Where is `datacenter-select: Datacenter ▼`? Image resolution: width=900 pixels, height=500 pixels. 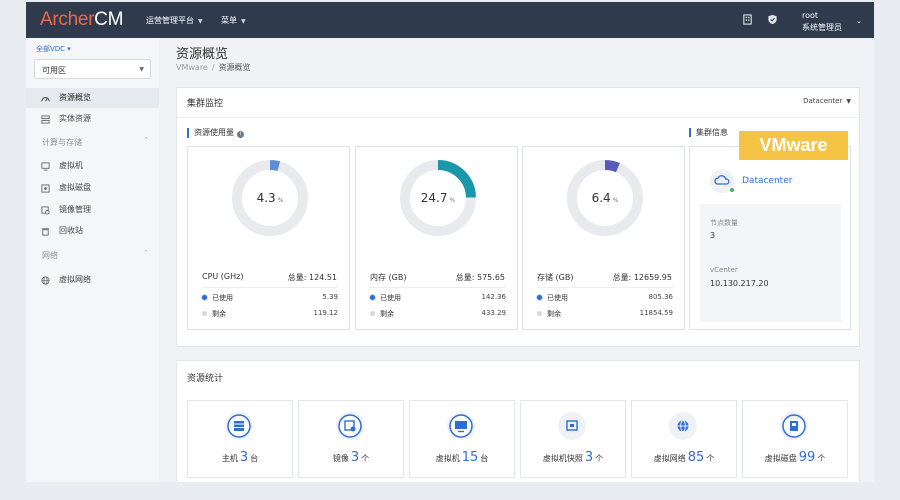 datacenter-select: Datacenter ▼ is located at coordinates (827, 101).